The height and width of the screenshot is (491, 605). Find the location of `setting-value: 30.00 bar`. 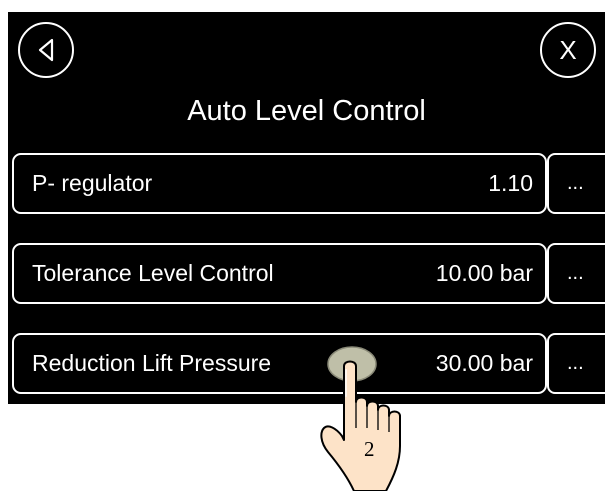

setting-value: 30.00 bar is located at coordinates (484, 363).